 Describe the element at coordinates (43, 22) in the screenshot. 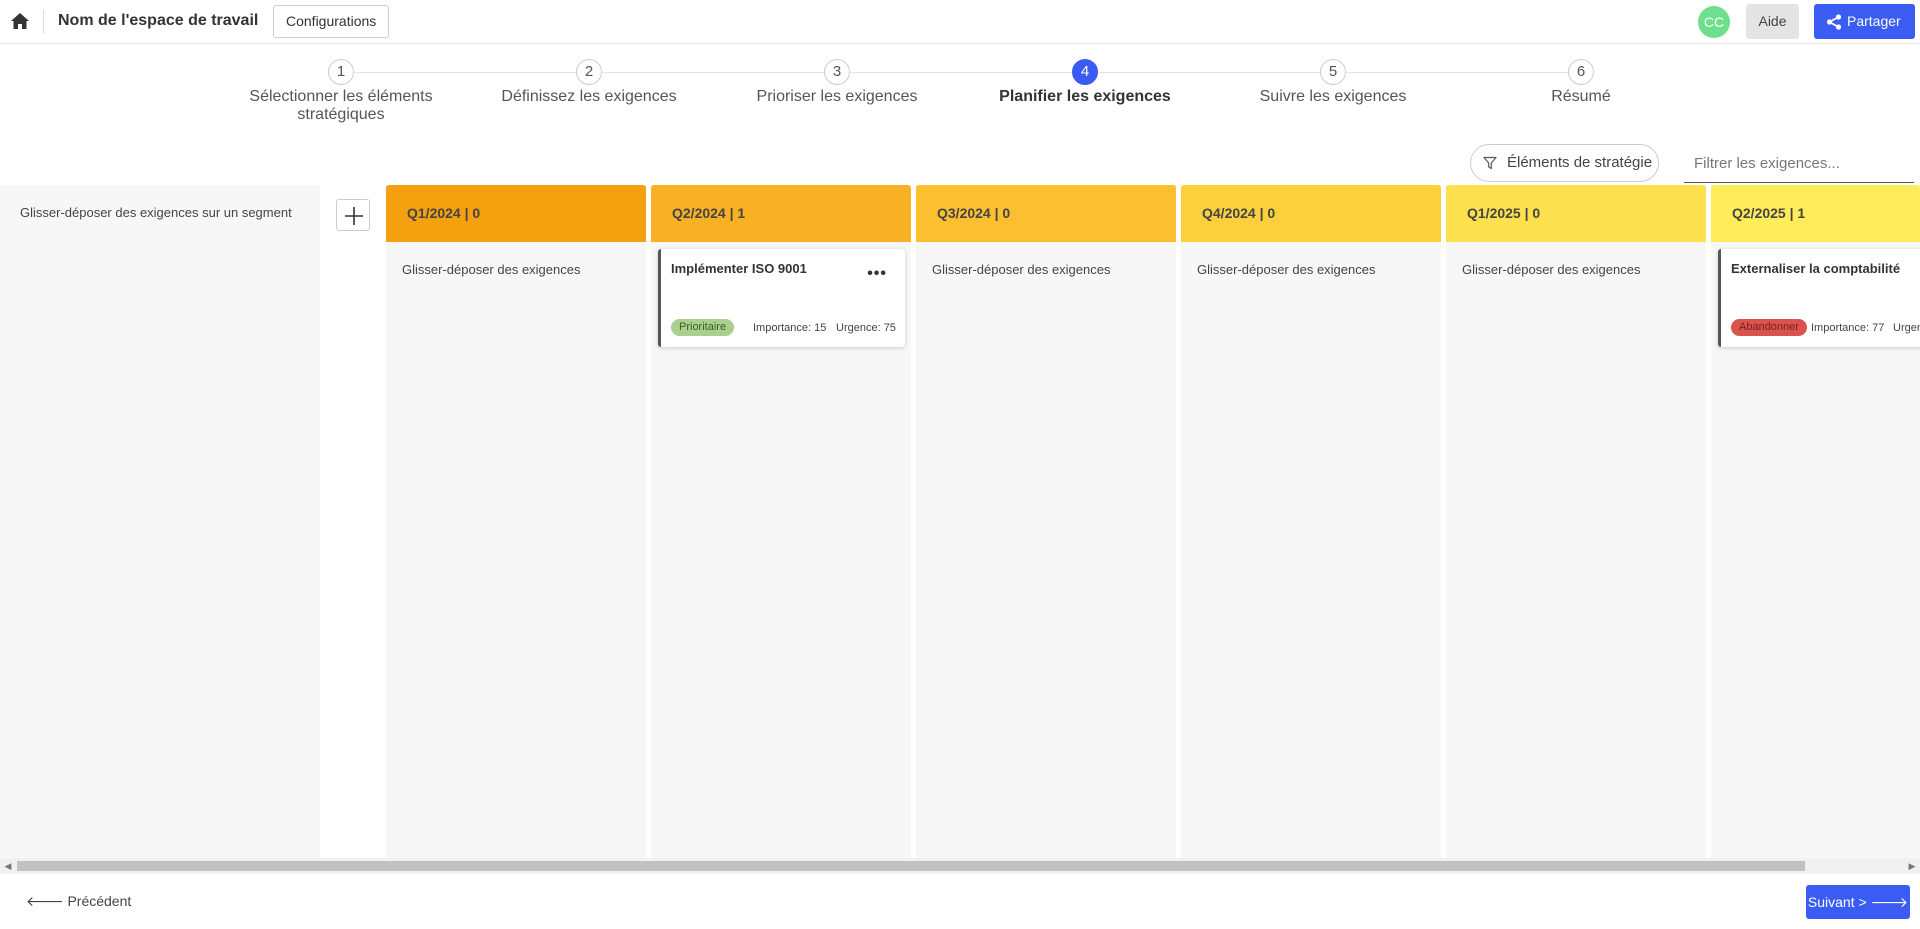

I see `divider` at that location.